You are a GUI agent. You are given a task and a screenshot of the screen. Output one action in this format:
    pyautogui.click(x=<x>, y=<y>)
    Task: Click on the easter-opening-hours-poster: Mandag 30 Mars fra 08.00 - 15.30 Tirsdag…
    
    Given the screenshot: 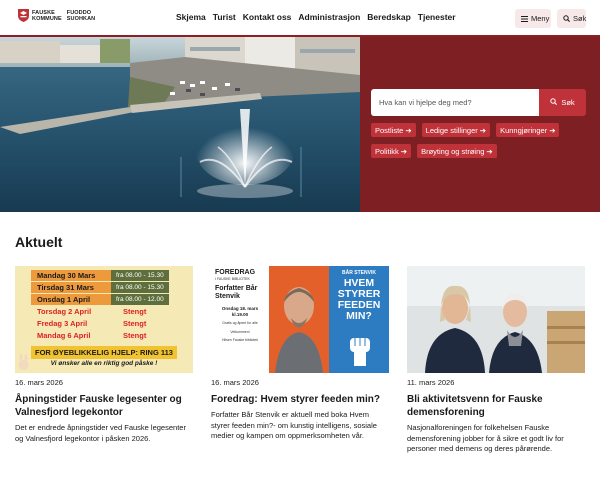 What is the action you would take?
    pyautogui.click(x=104, y=319)
    